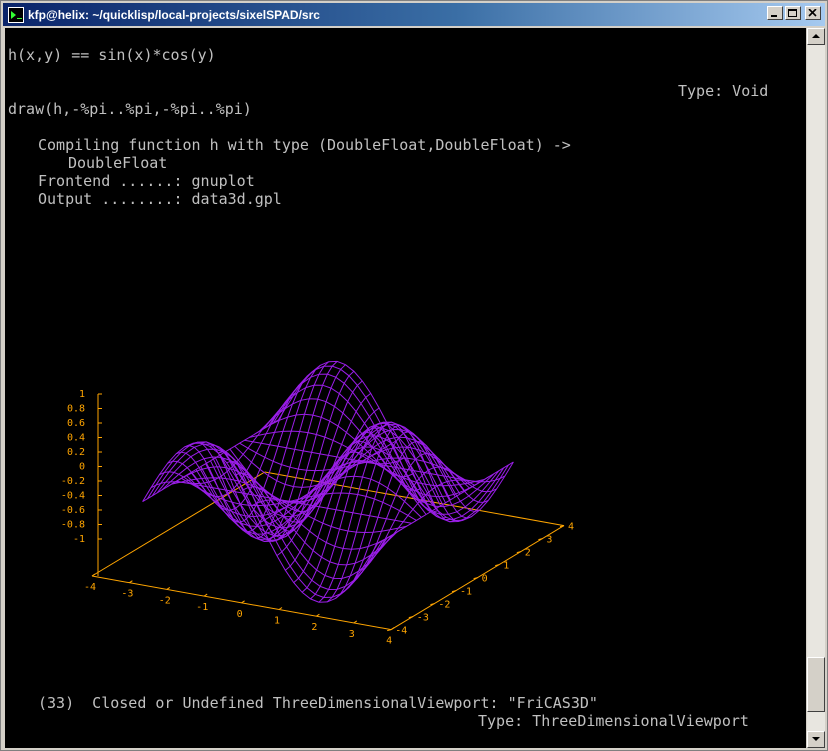 The width and height of the screenshot is (828, 751). I want to click on y-tick-label: -4, so click(401, 631).